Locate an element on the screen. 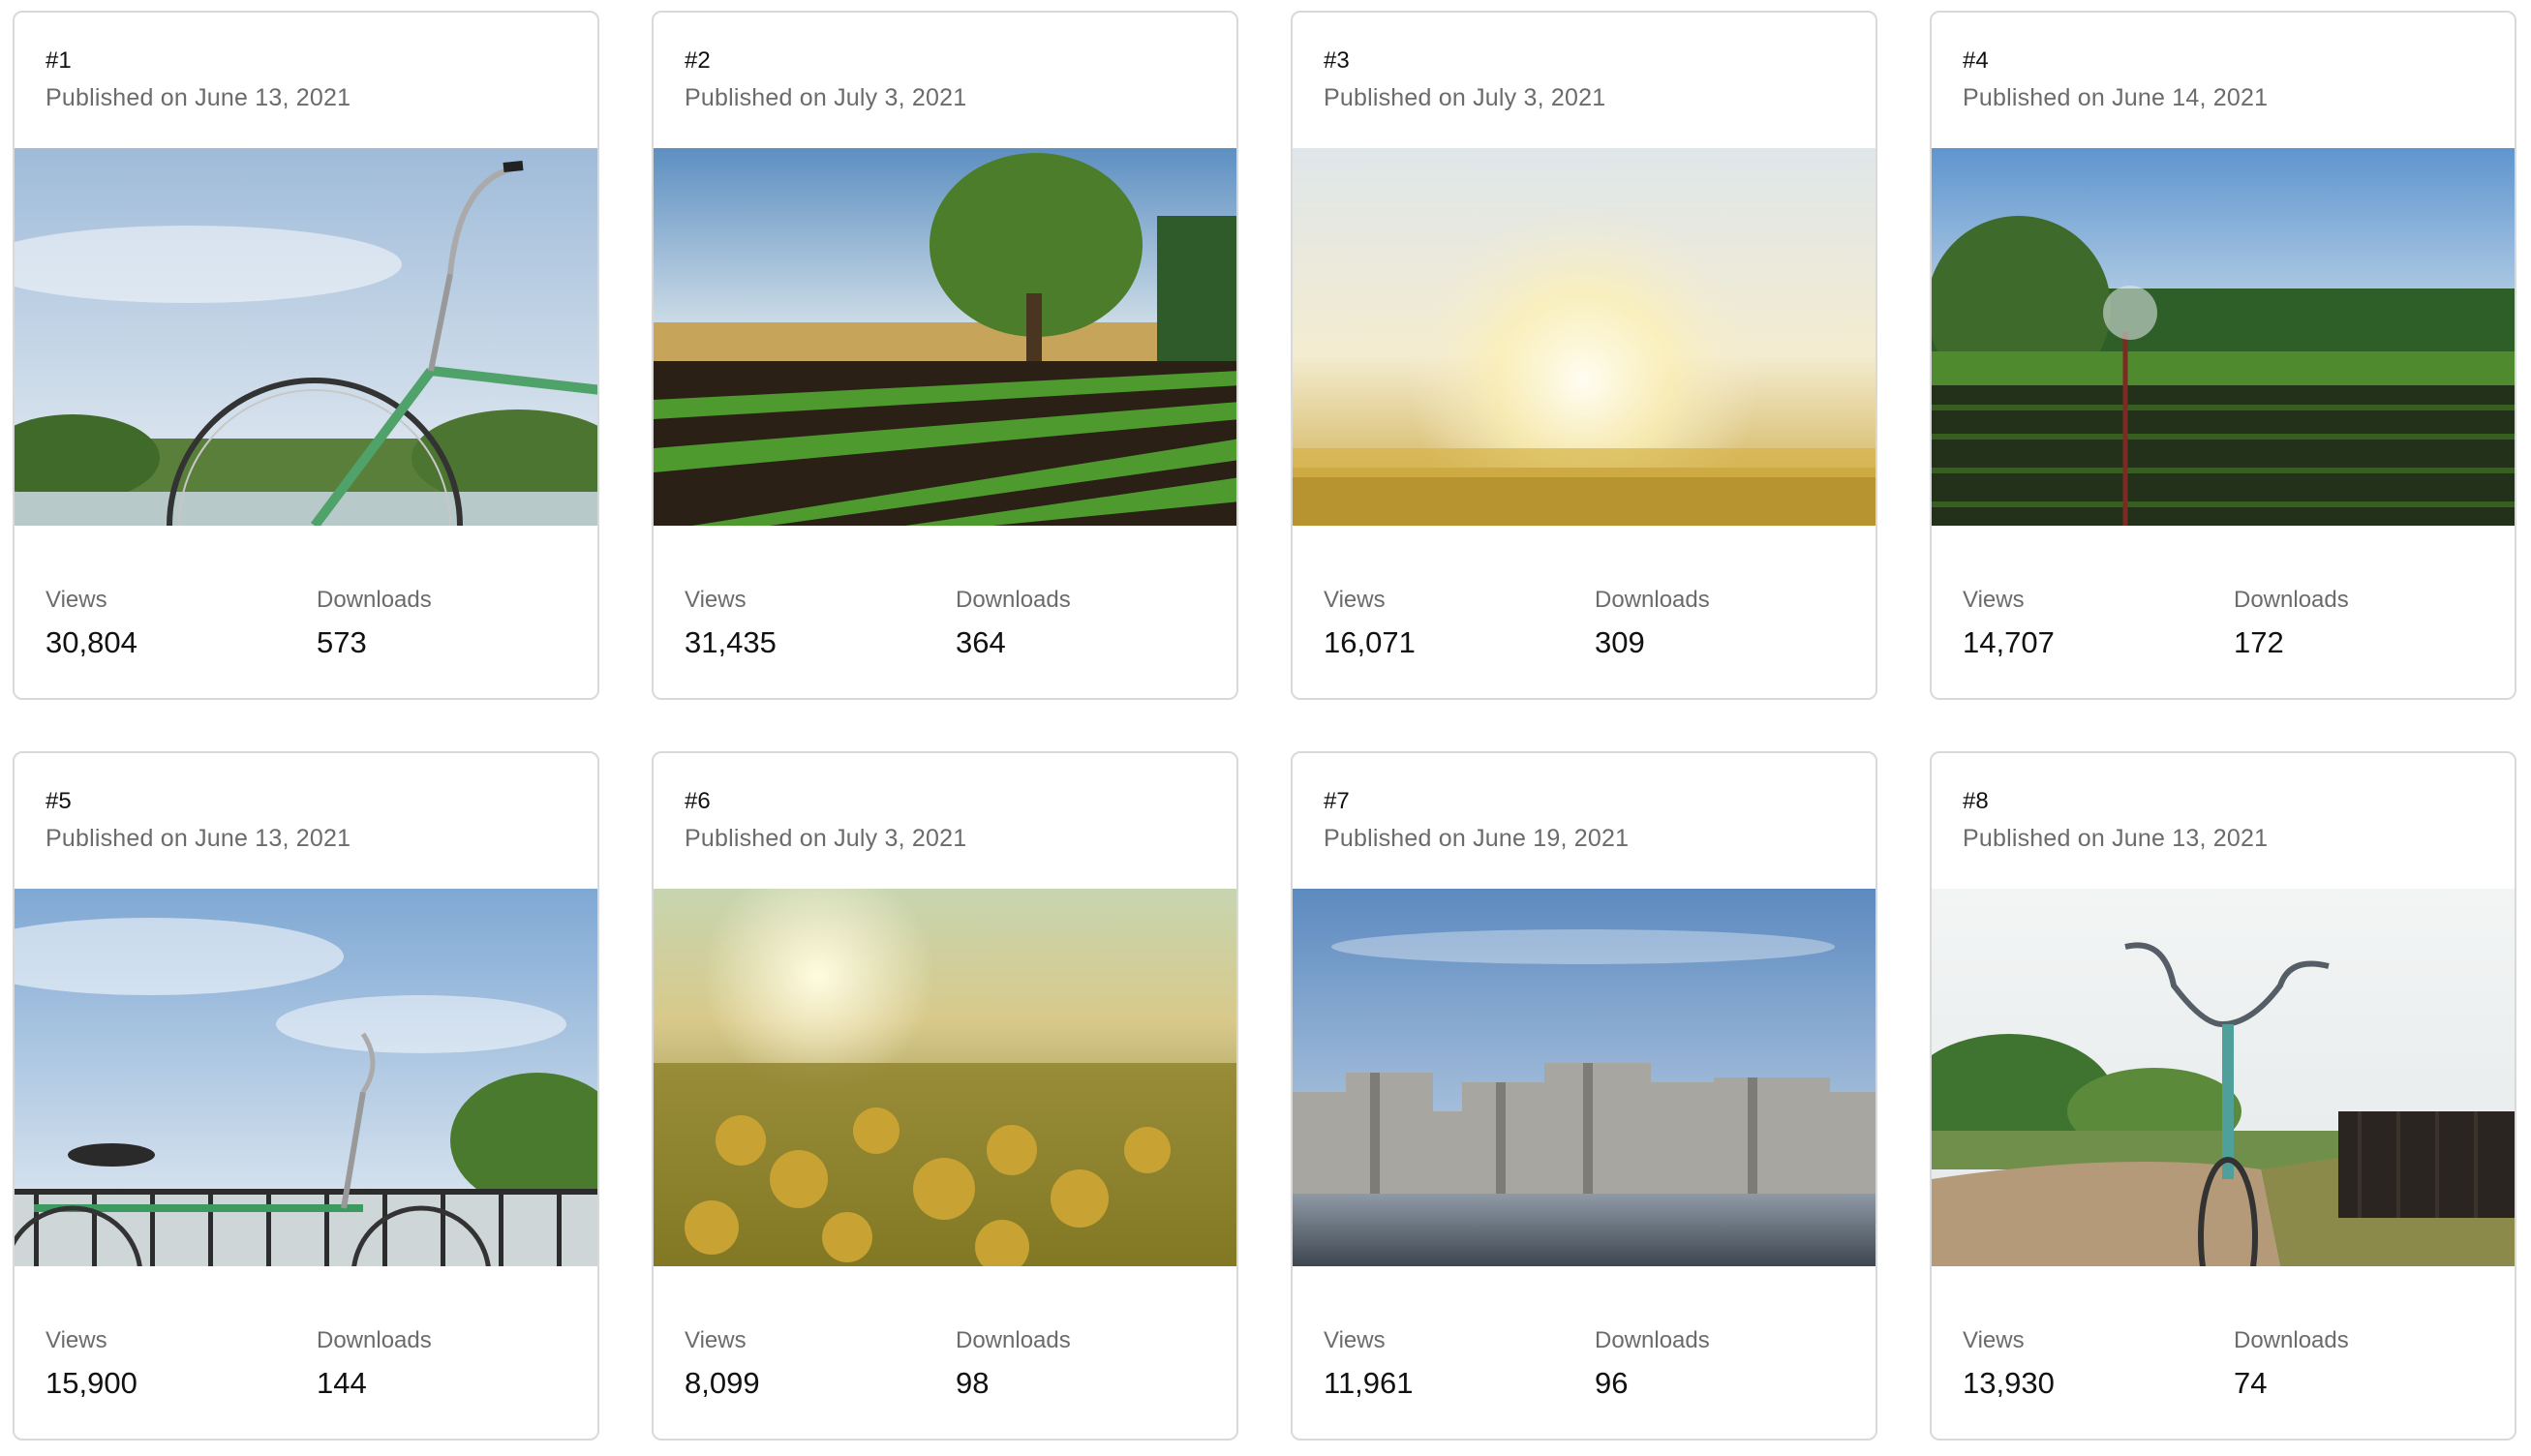  dam-ruins-photo is located at coordinates (1585, 1078).